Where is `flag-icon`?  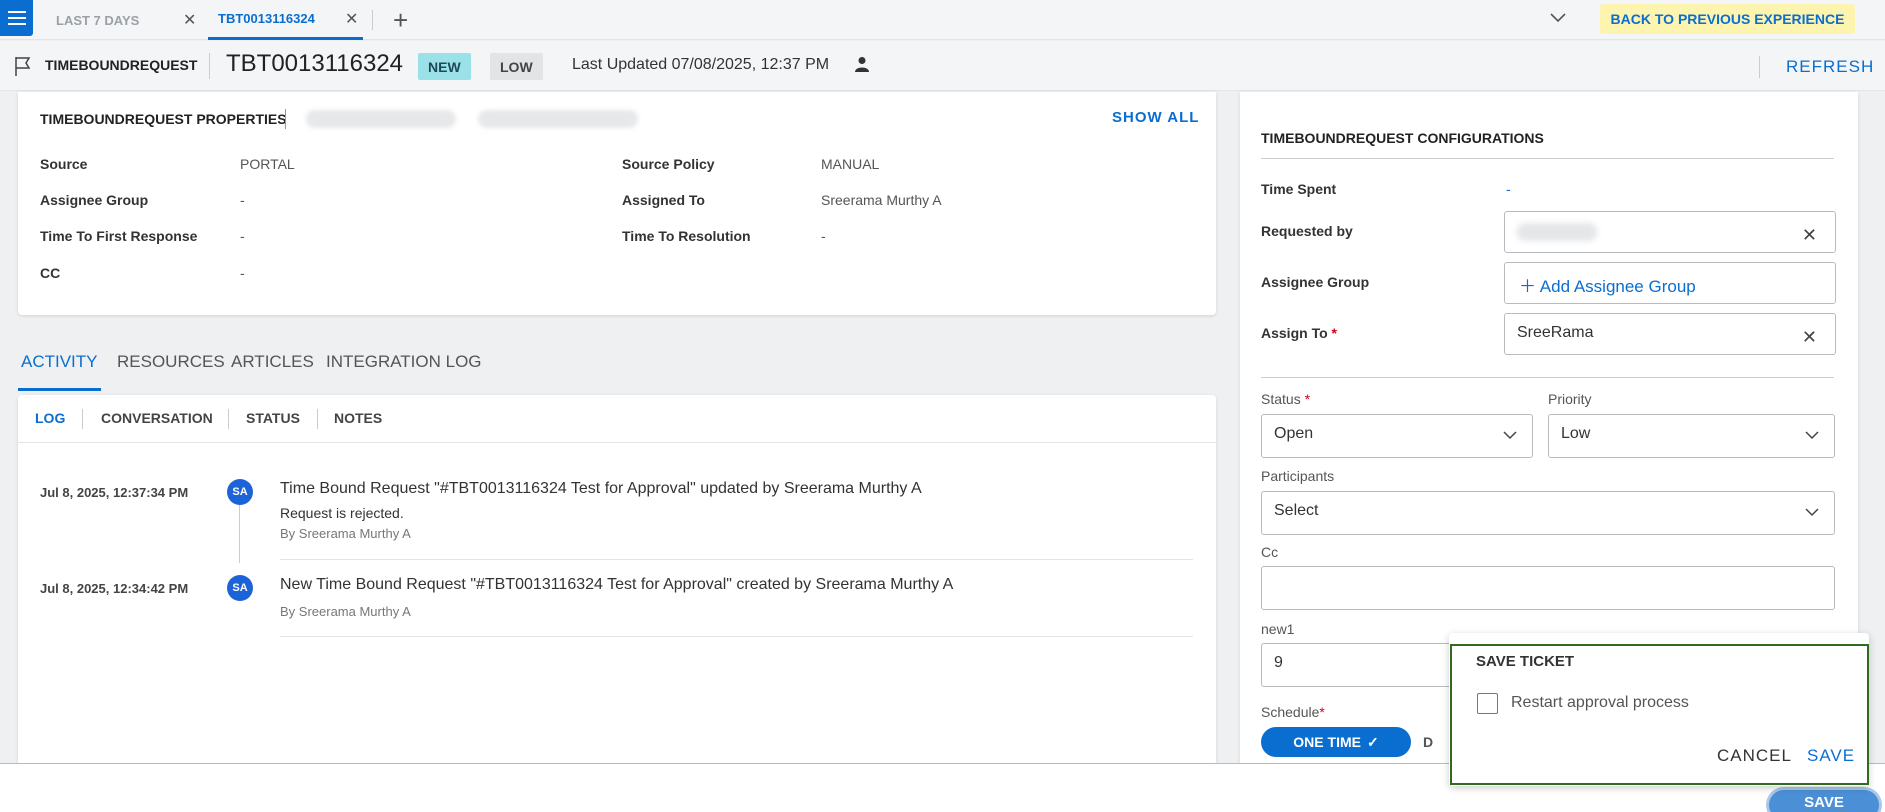 flag-icon is located at coordinates (23, 66).